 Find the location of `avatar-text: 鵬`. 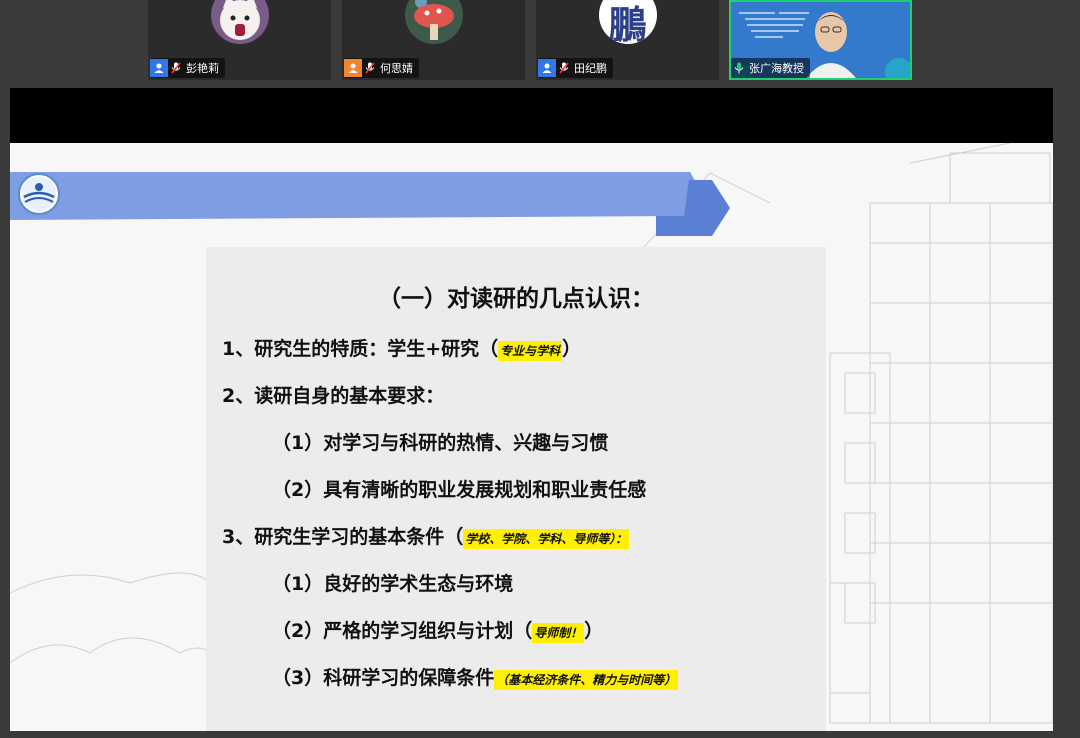

avatar-text: 鵬 is located at coordinates (627, 23).